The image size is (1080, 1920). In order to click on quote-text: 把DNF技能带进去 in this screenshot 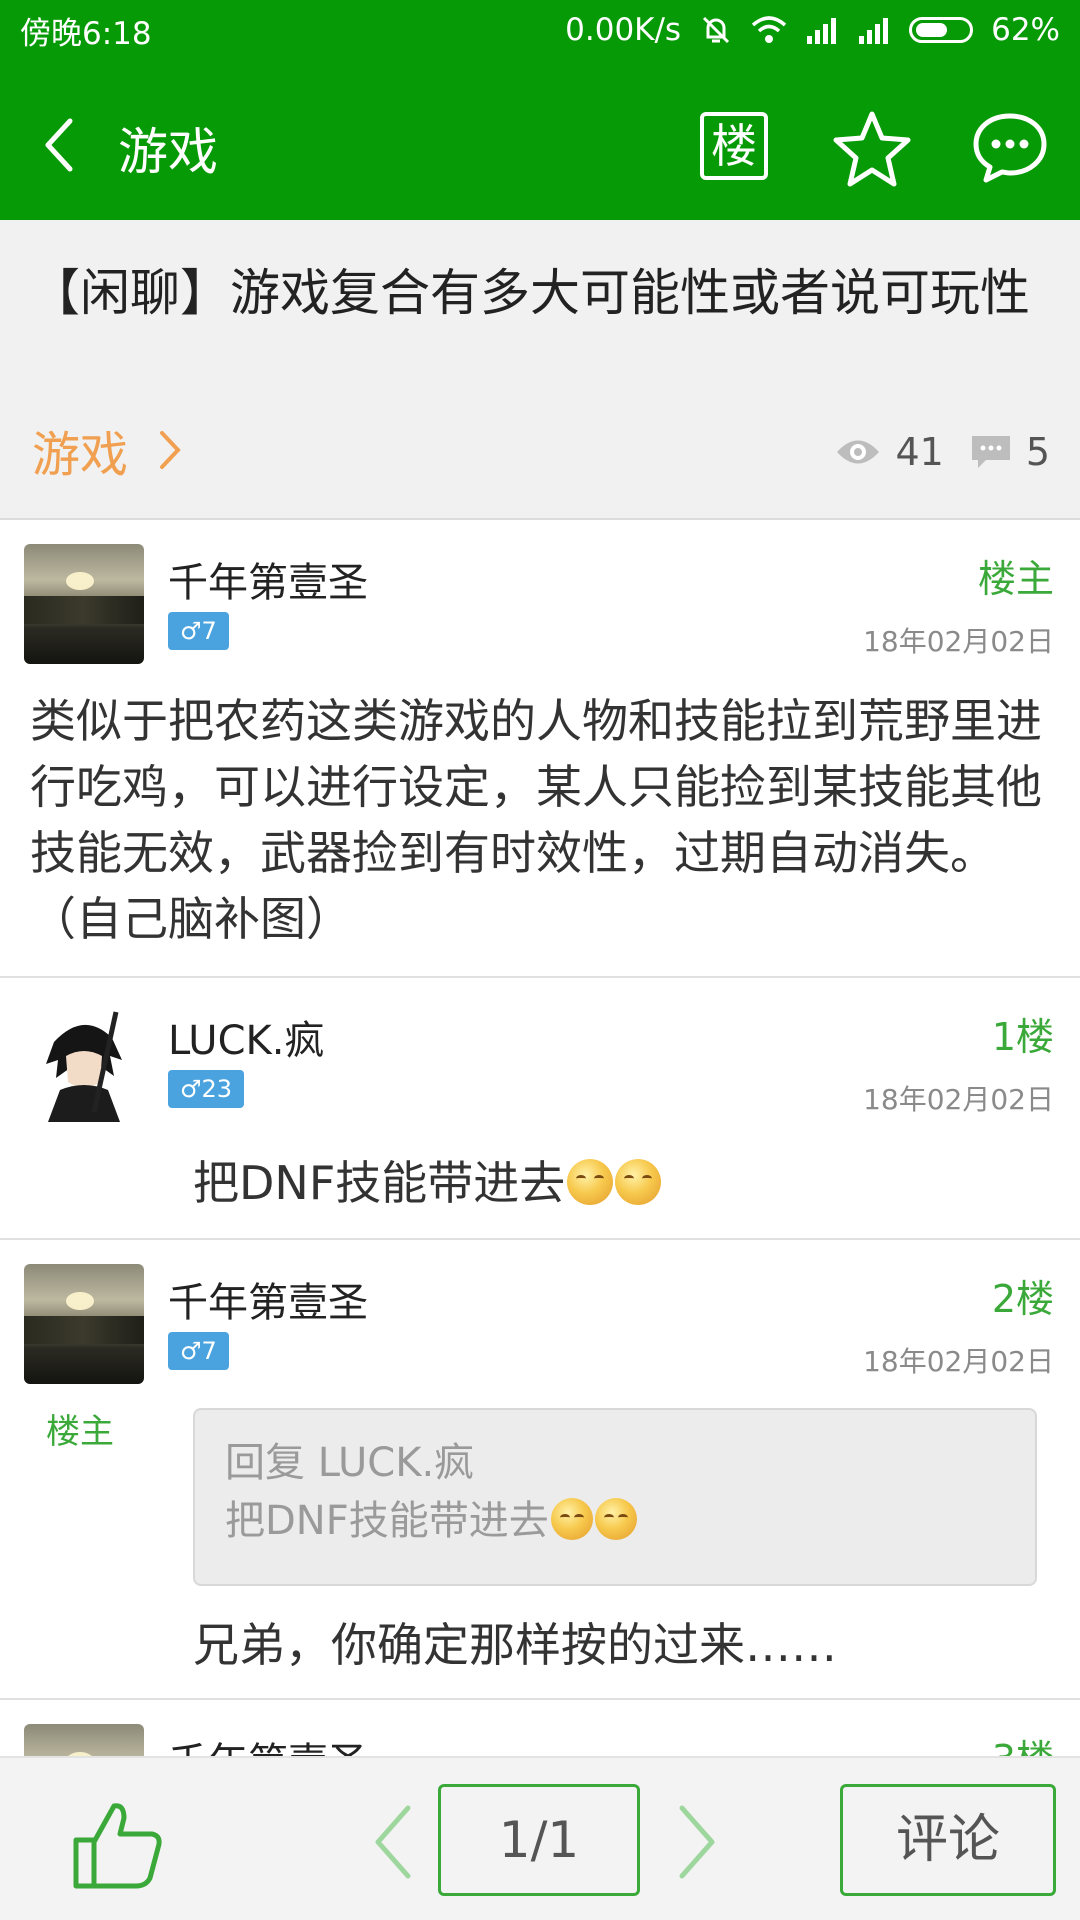, I will do `click(387, 1521)`.